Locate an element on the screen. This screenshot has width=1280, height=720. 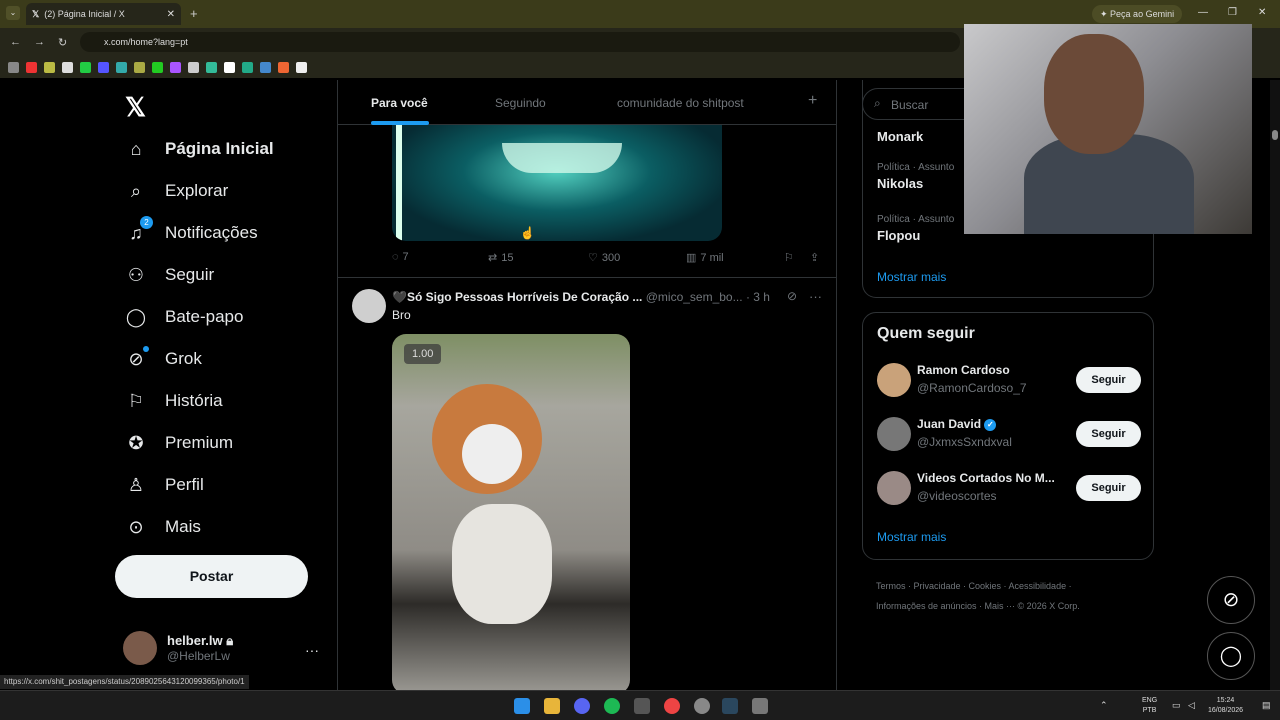
tab-for-you: Para você is located at coordinates (399, 103).